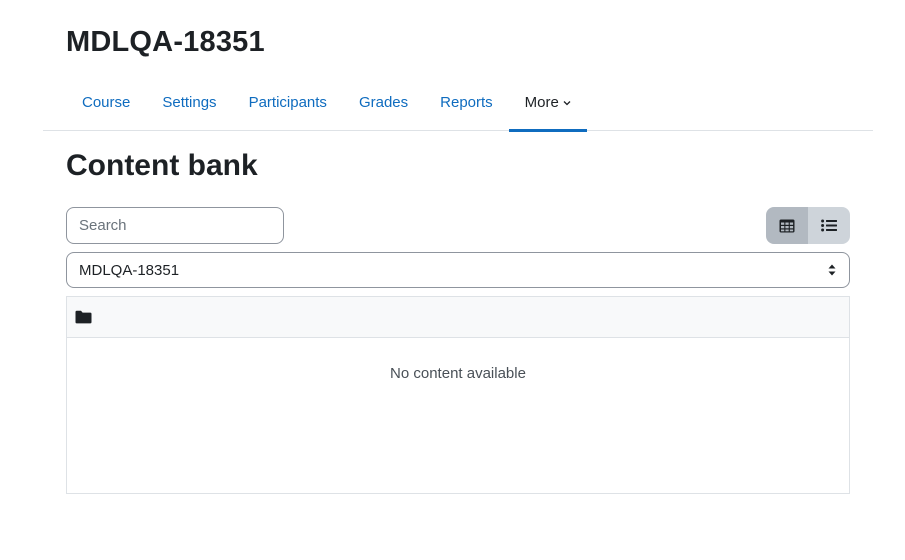  I want to click on folder-icon, so click(83, 317).